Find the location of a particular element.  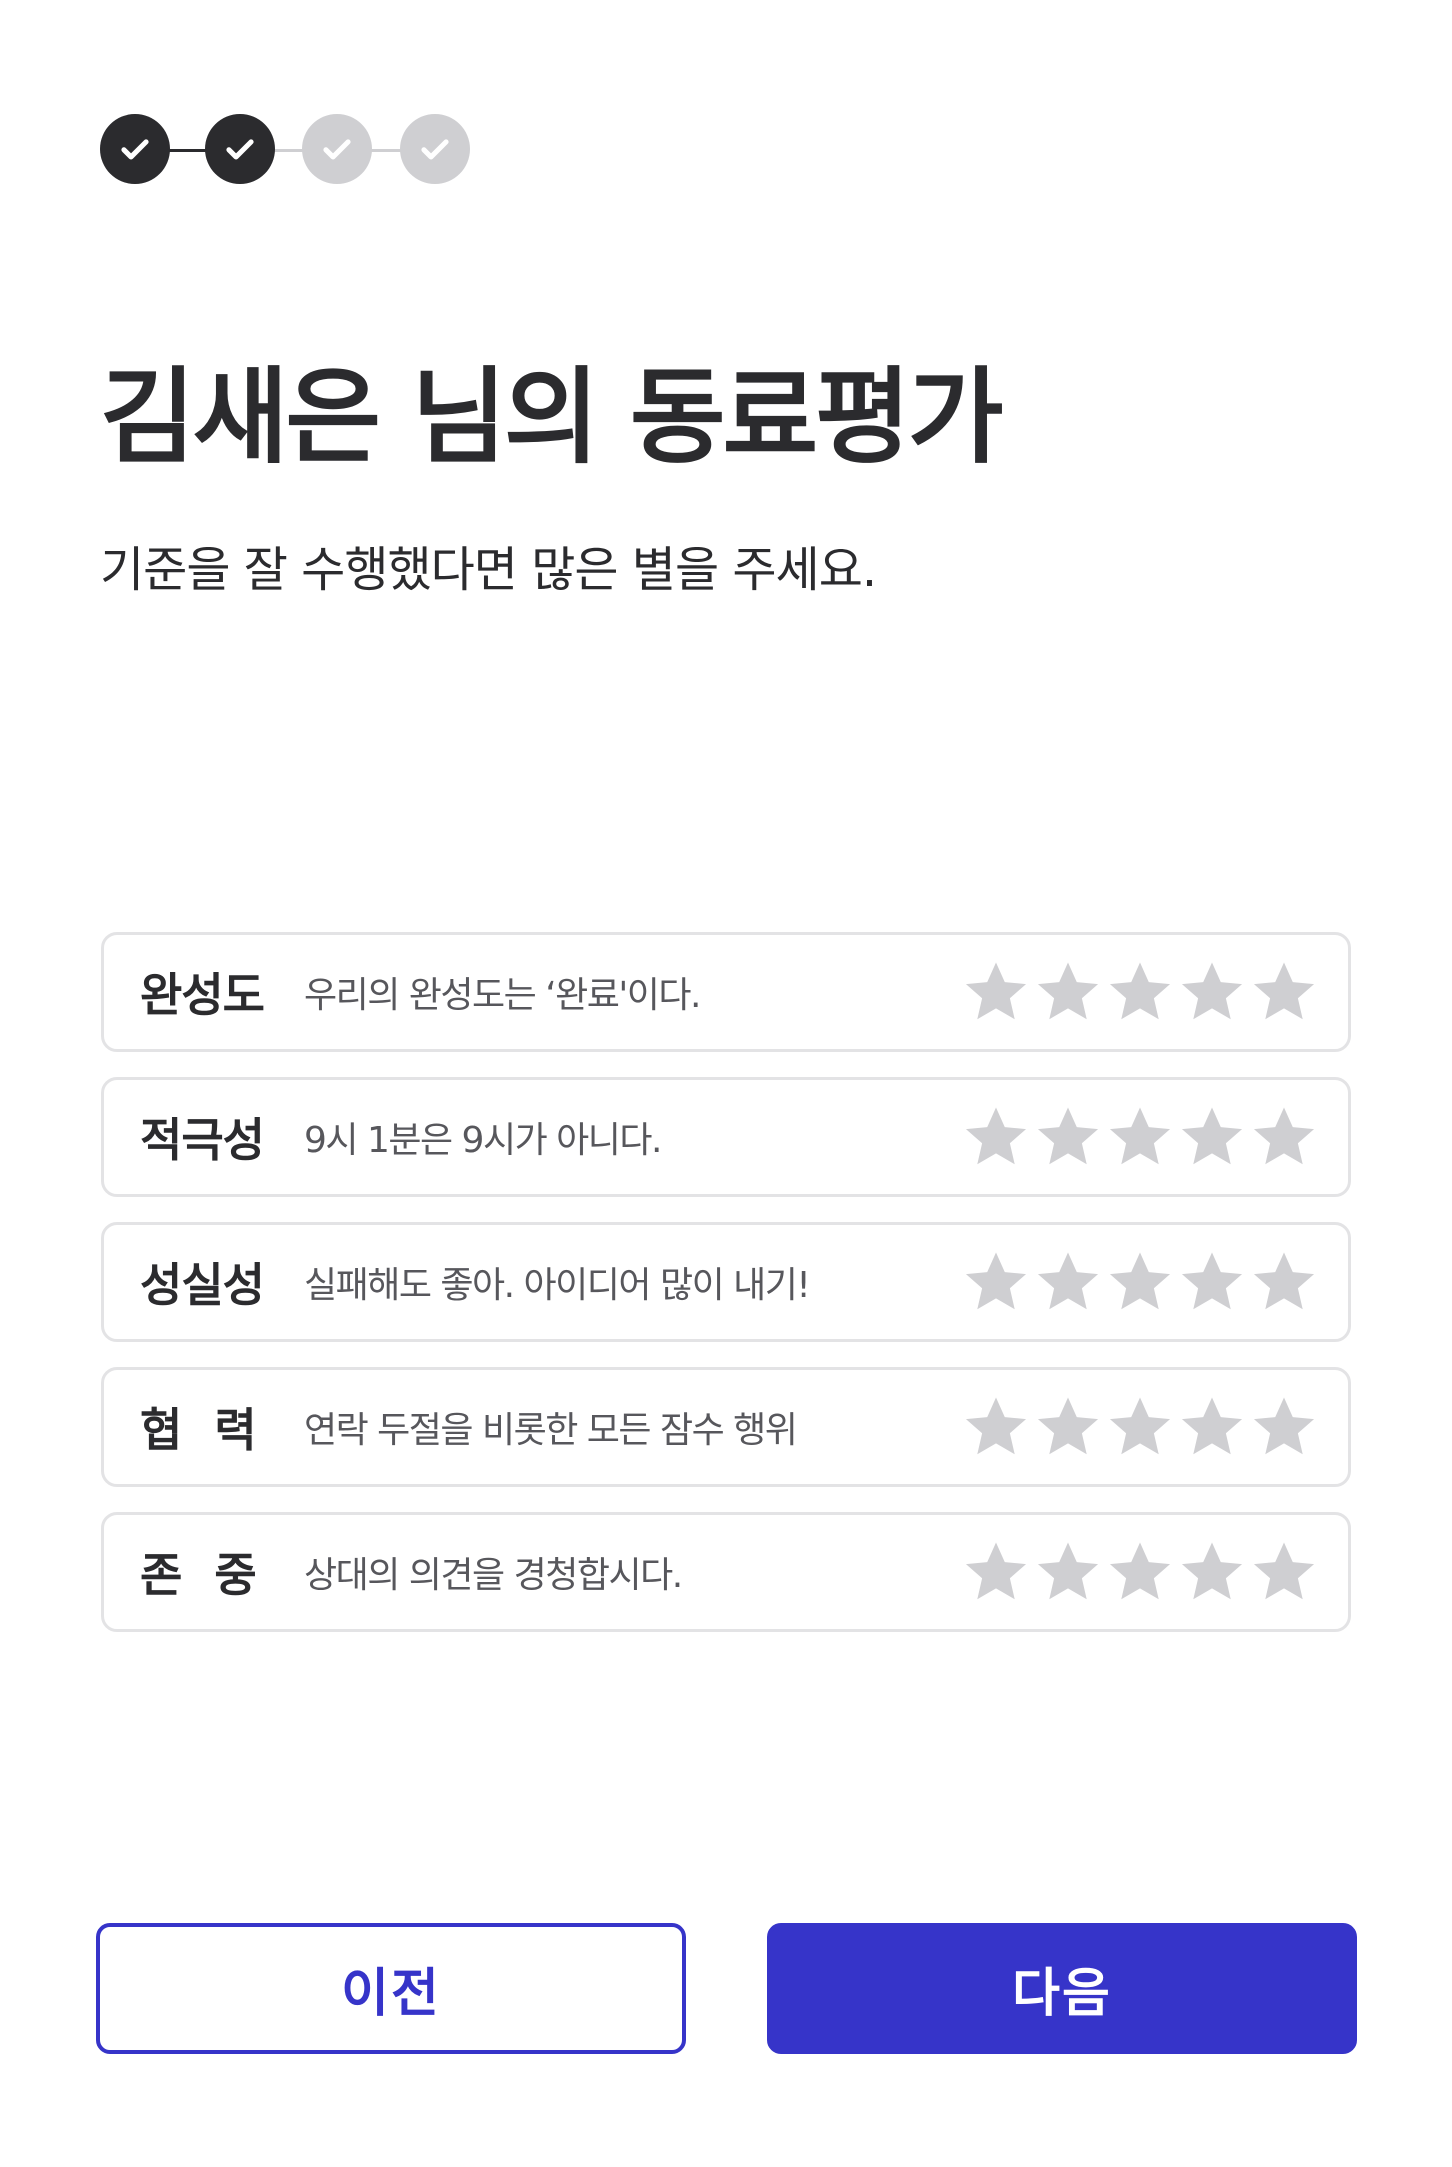

criterion-card: 완성도 우리의 완성도는 ‘완료'이다. is located at coordinates (726, 992).